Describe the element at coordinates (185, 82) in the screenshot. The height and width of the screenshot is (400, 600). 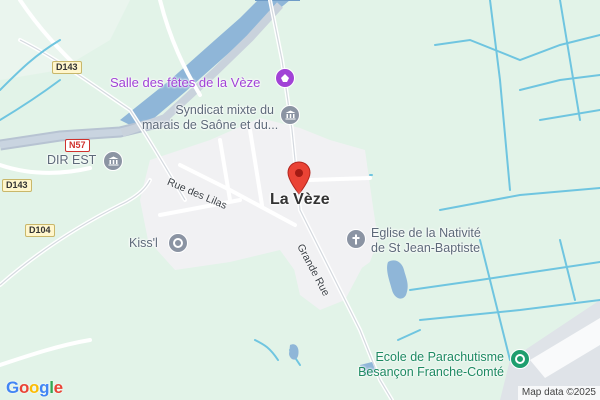
I see `poi-label-salle-des-fetes: Salle des fêtes de la Vèze` at that location.